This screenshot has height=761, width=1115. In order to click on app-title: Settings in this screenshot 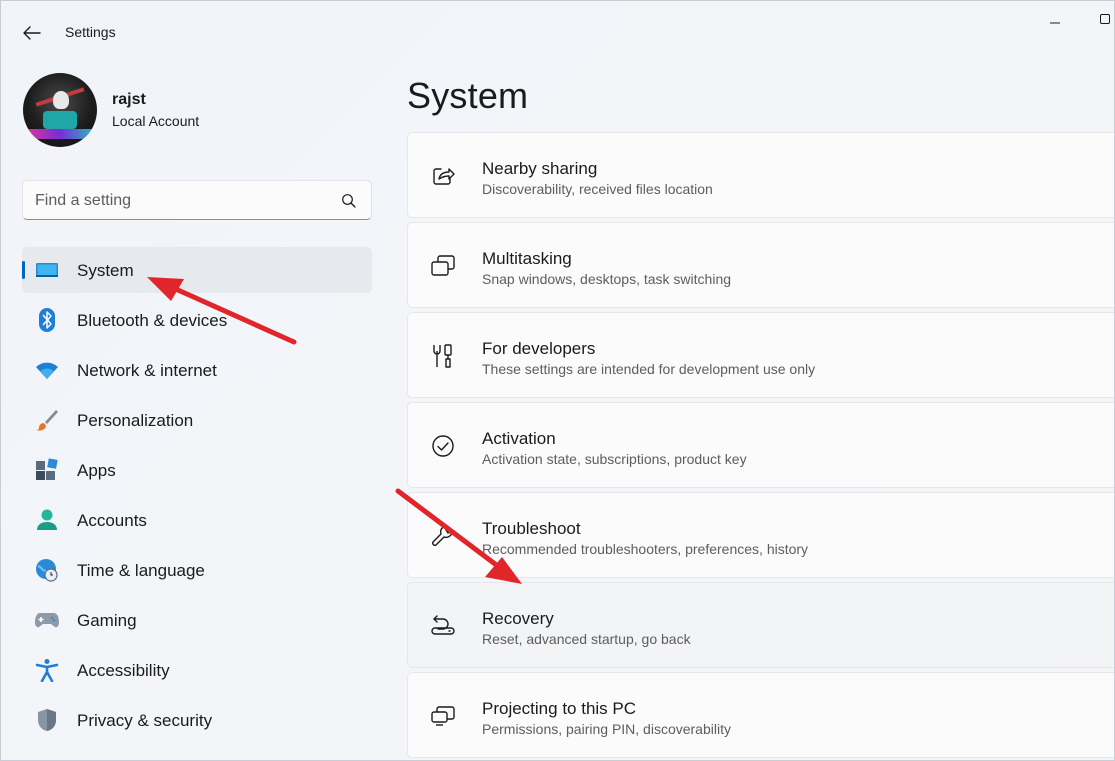, I will do `click(90, 32)`.